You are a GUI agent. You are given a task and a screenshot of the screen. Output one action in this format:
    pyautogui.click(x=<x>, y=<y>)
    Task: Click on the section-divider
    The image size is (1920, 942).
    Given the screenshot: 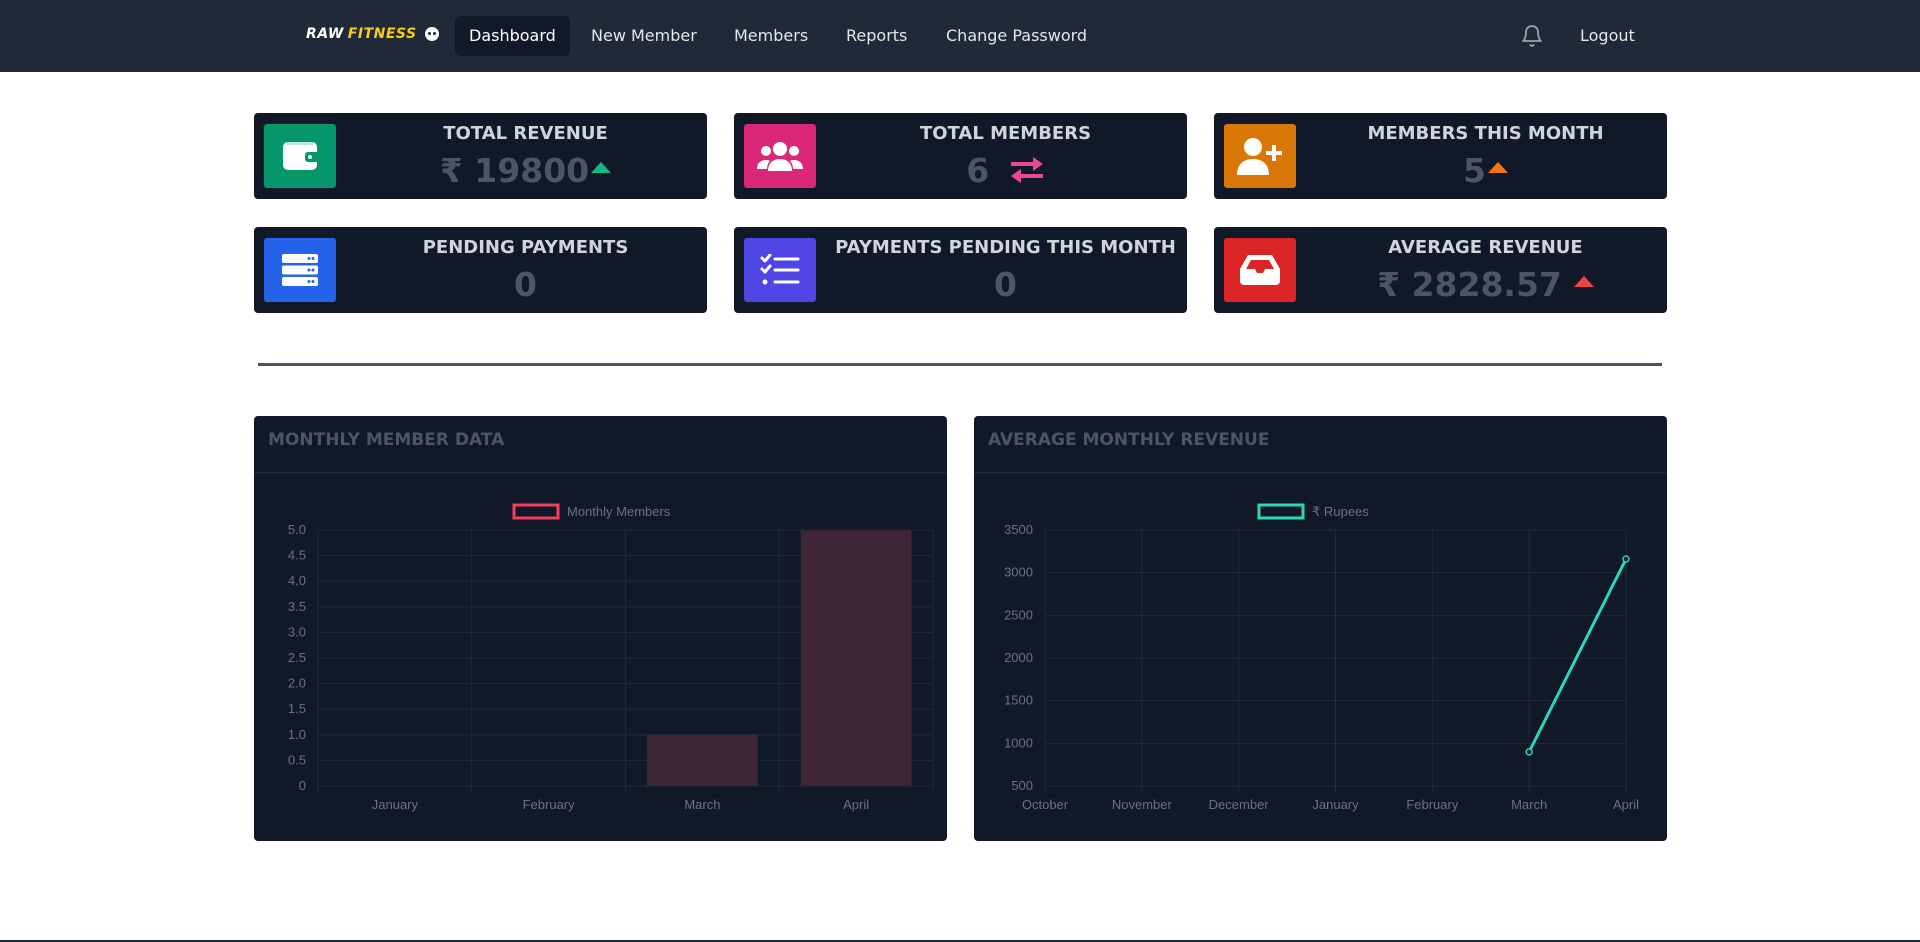 What is the action you would take?
    pyautogui.click(x=960, y=364)
    